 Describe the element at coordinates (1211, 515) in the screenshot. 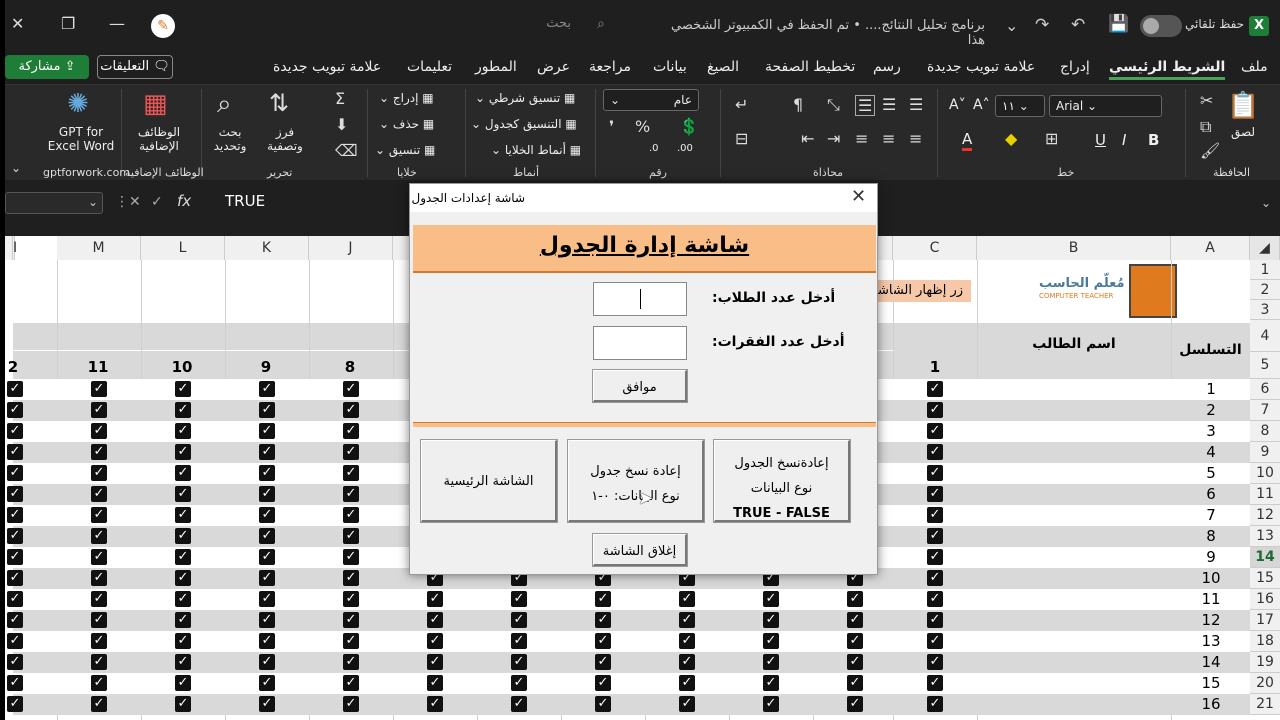

I see `serial-cell: 7` at that location.